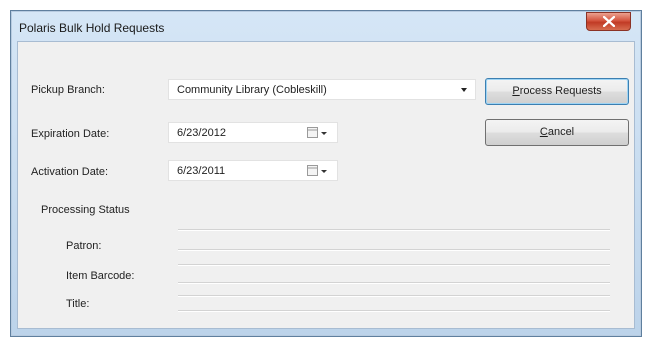 The width and height of the screenshot is (649, 347). Describe the element at coordinates (252, 90) in the screenshot. I see `pickup-branch-value: Community Library (Cobleskill)` at that location.